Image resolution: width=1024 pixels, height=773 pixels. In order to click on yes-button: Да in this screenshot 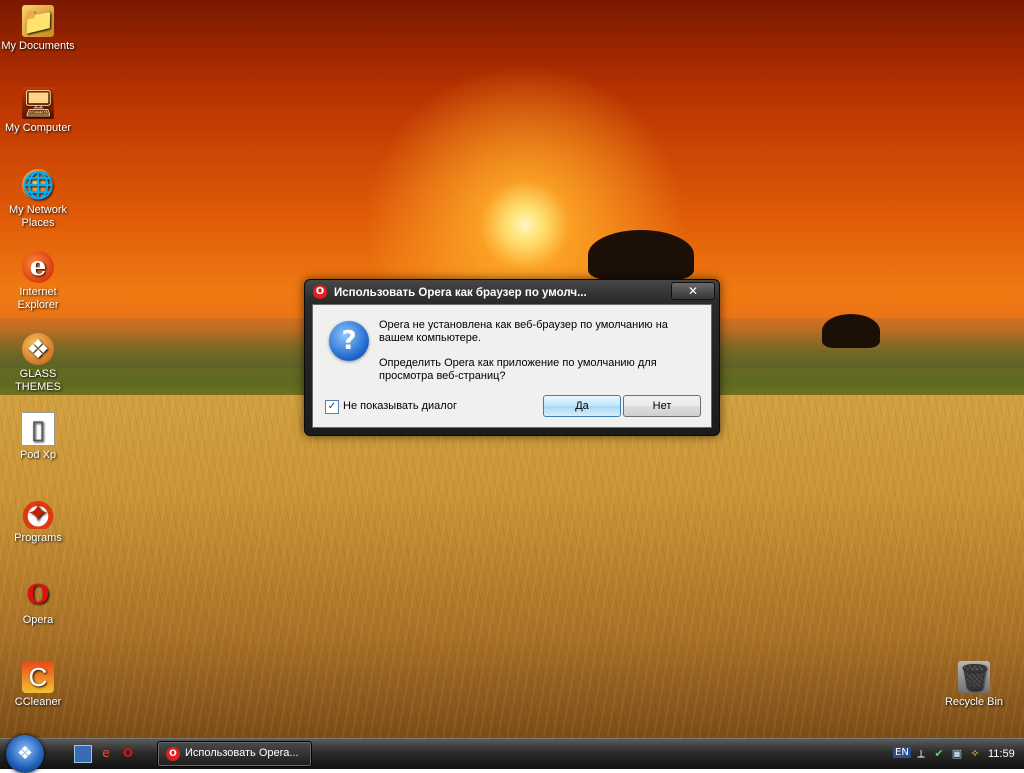, I will do `click(582, 406)`.